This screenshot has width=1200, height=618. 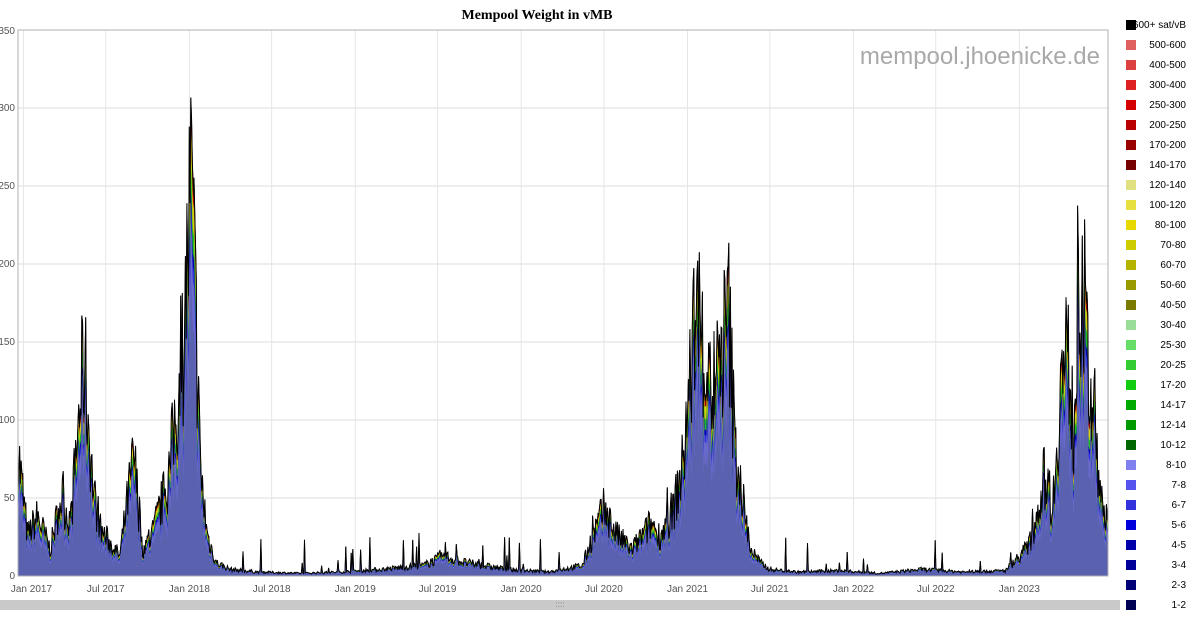 I want to click on legend-item: 300-400, so click(x=1161, y=85).